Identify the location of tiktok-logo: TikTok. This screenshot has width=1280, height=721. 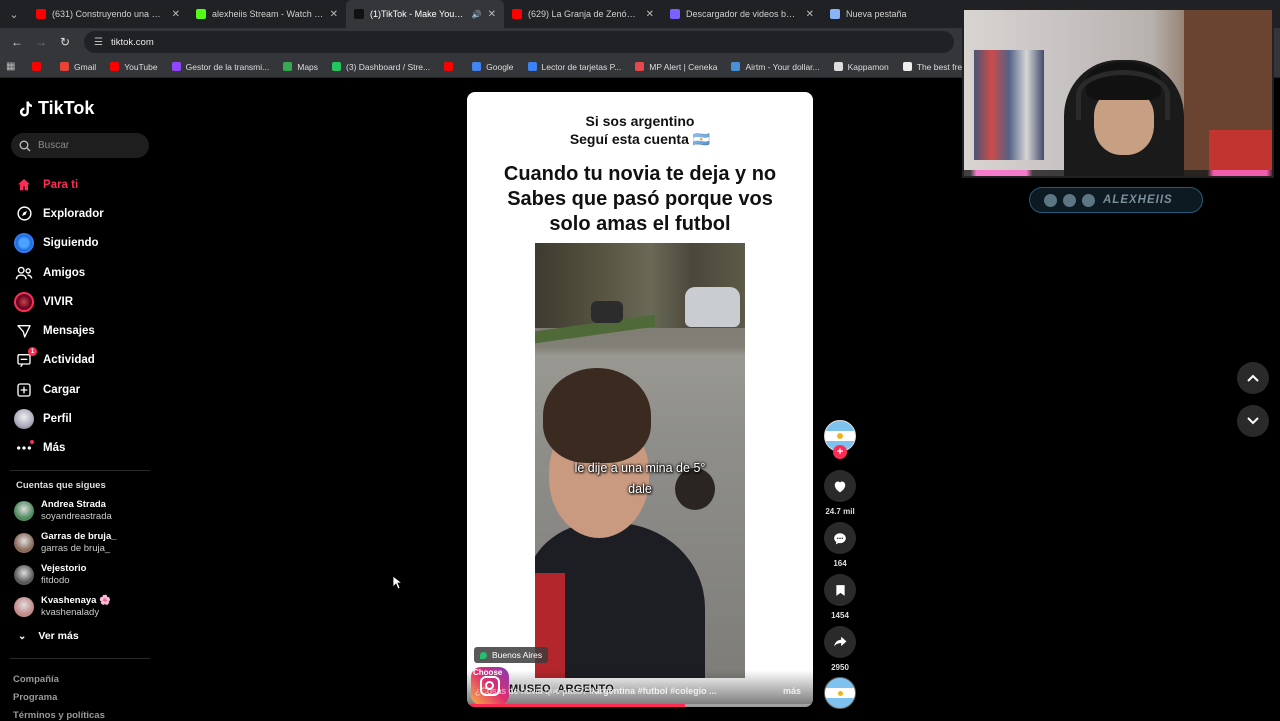
(55, 108).